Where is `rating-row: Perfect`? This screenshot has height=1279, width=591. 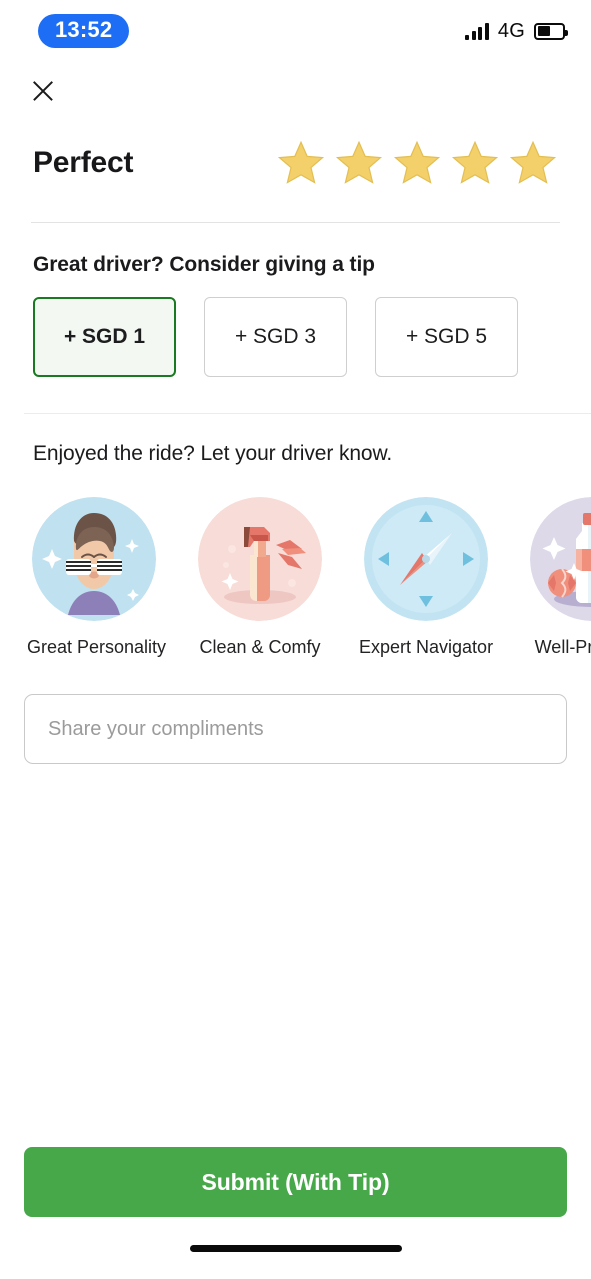 rating-row: Perfect is located at coordinates (295, 157).